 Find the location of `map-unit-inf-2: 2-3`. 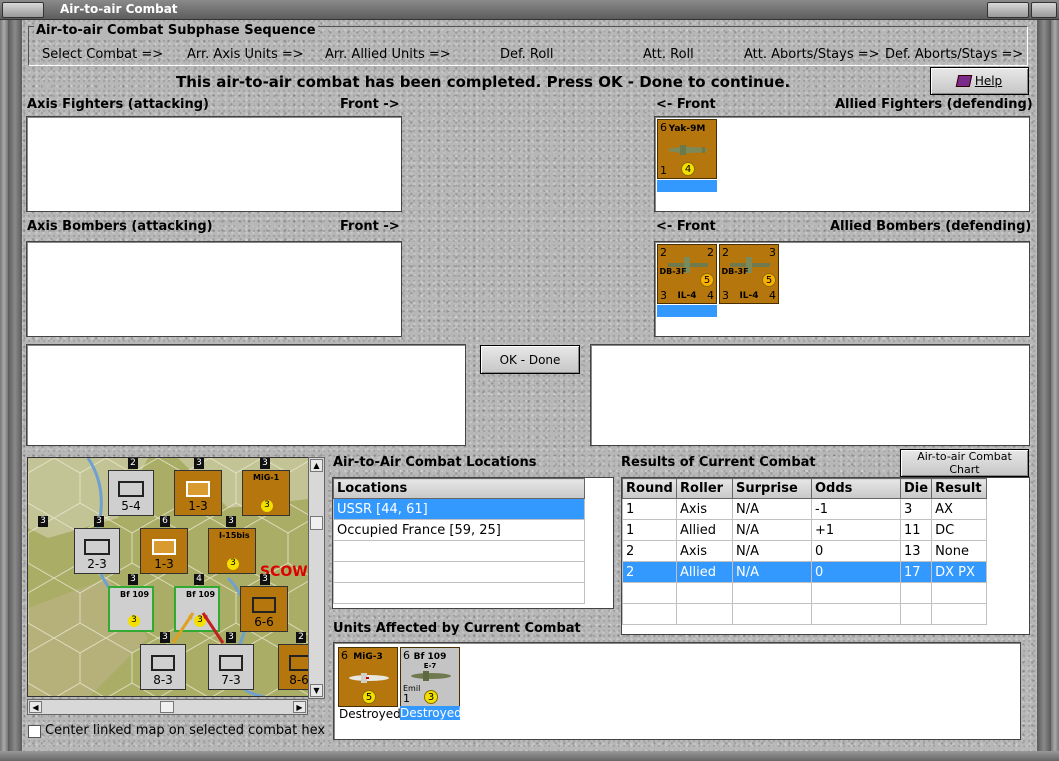

map-unit-inf-2: 2-3 is located at coordinates (97, 551).